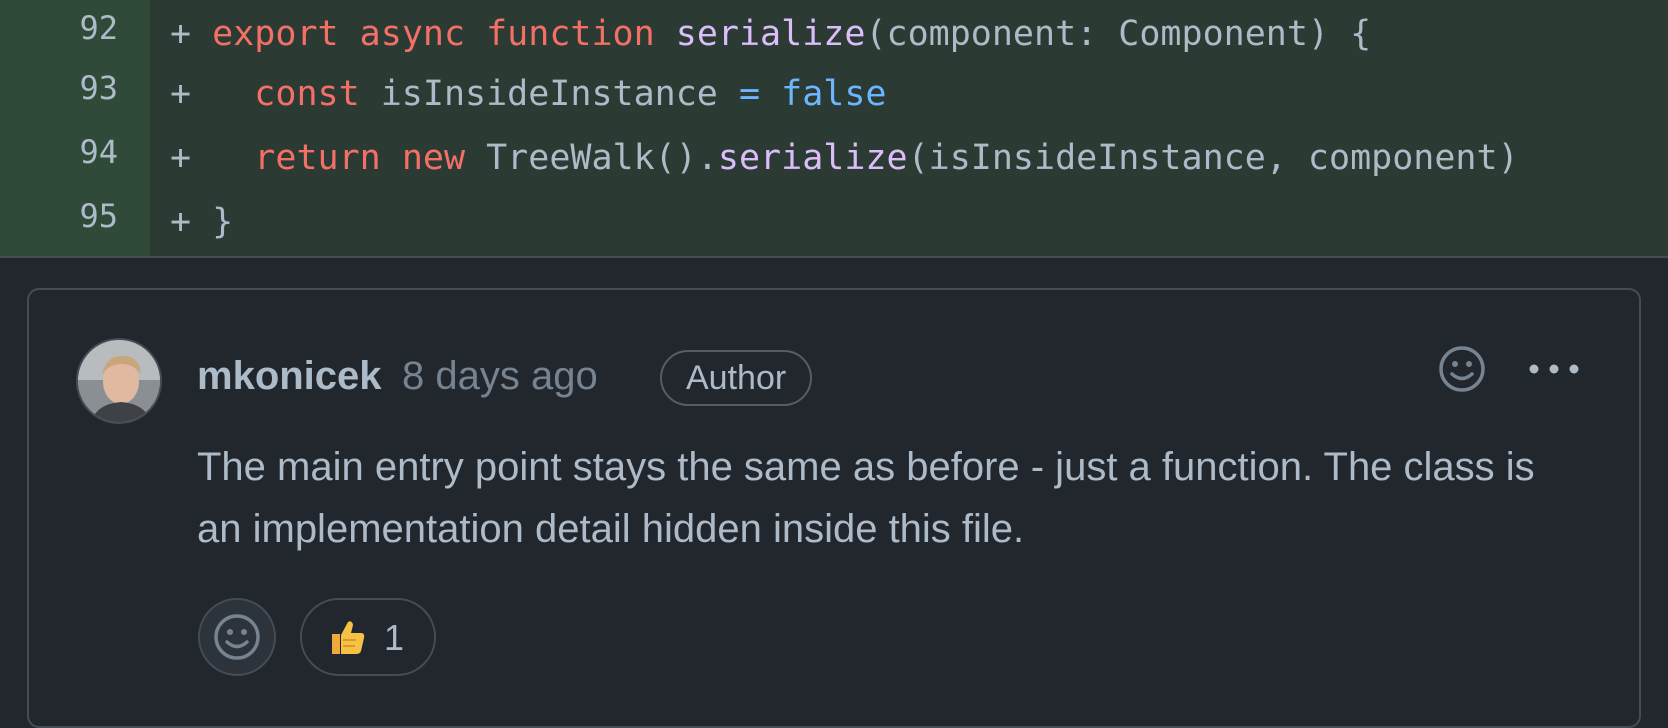 The width and height of the screenshot is (1668, 728). I want to click on avatar, so click(119, 381).